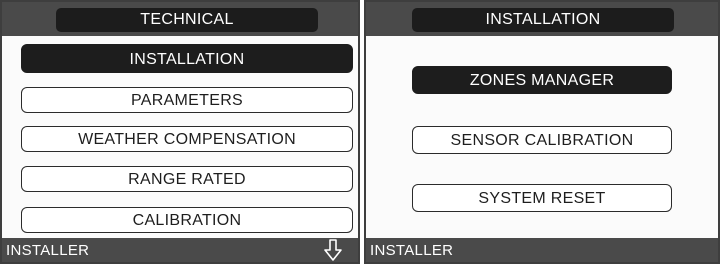  I want to click on menu-item-range-rated: RANGE RATED, so click(187, 179).